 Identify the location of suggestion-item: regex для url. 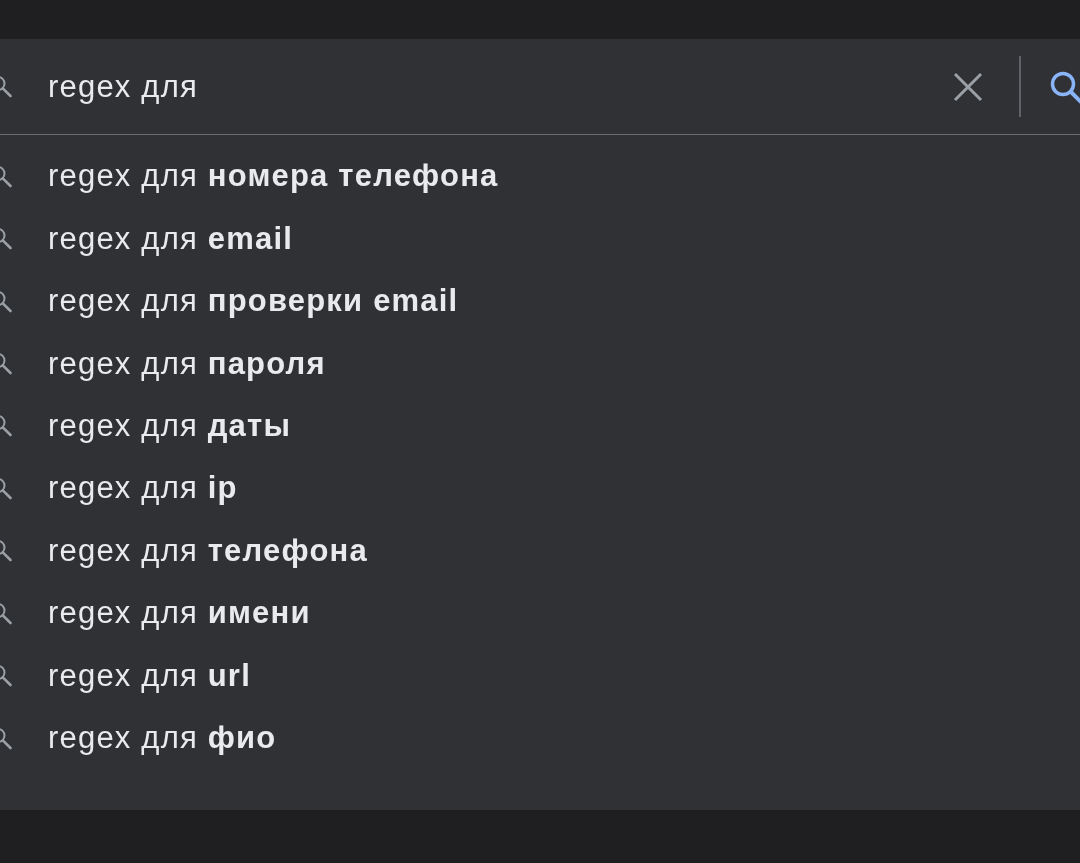
(125, 675).